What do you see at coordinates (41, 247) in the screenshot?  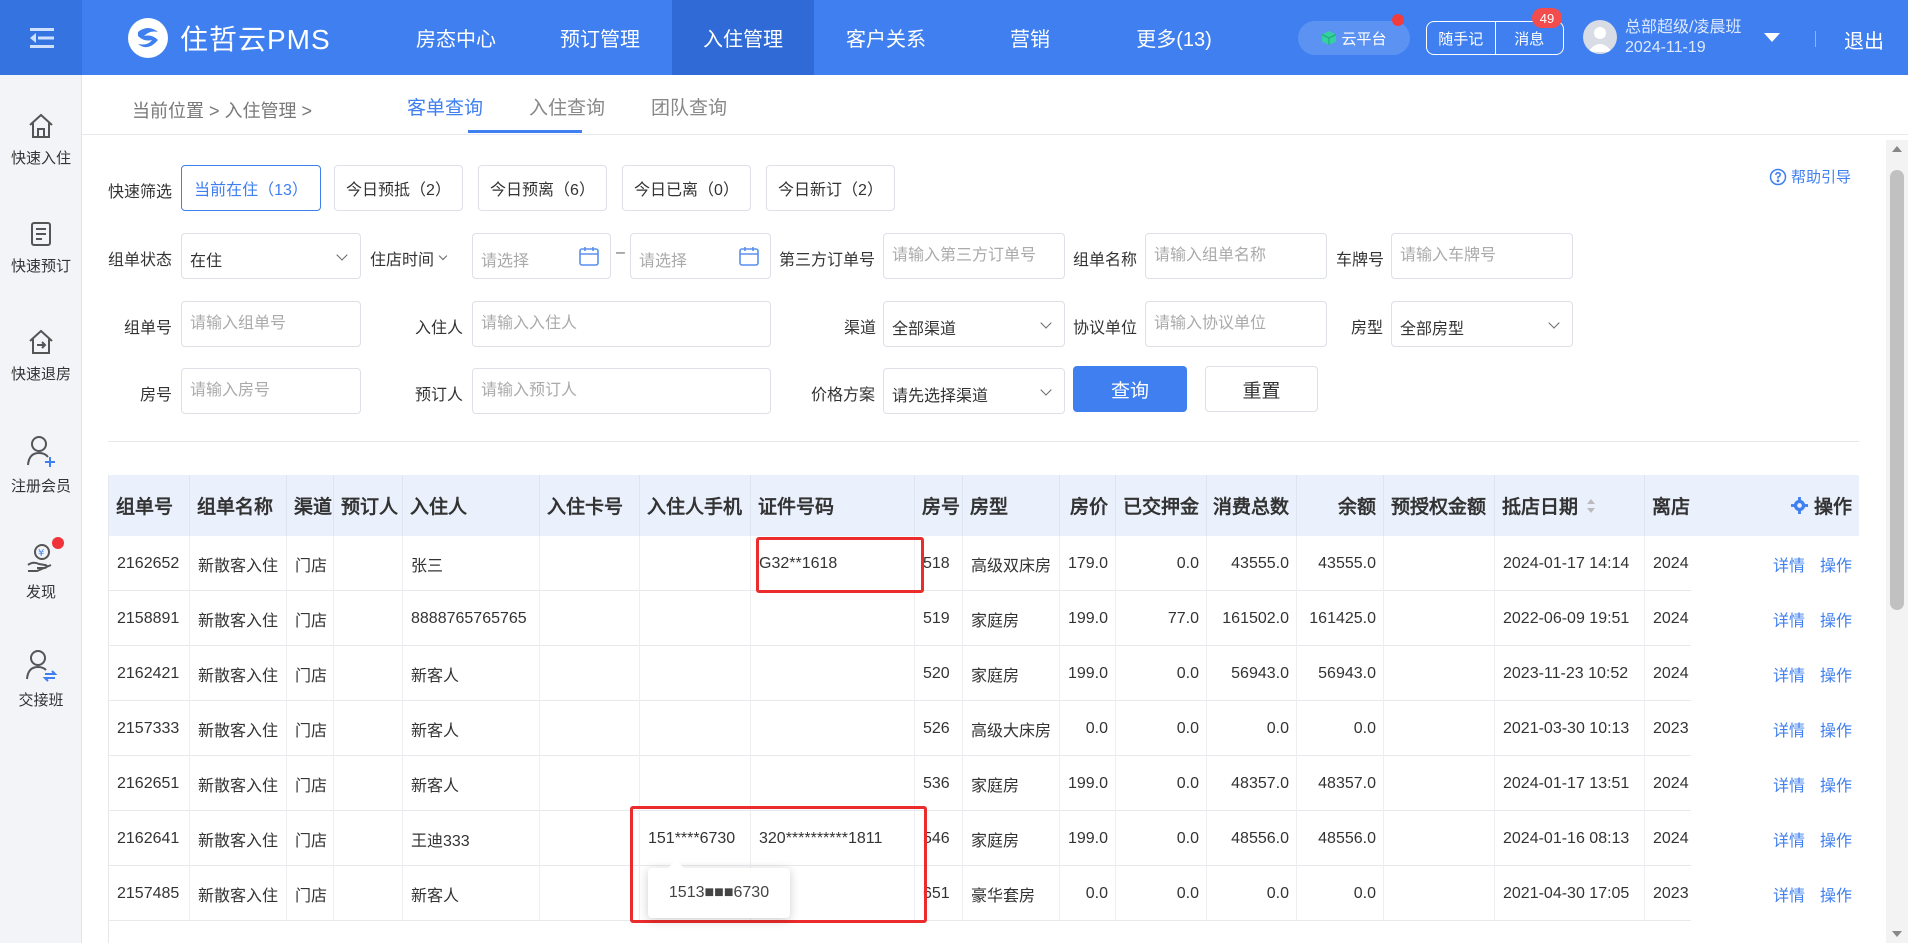 I see `sidebar-item-quick-booking: 快速预订` at bounding box center [41, 247].